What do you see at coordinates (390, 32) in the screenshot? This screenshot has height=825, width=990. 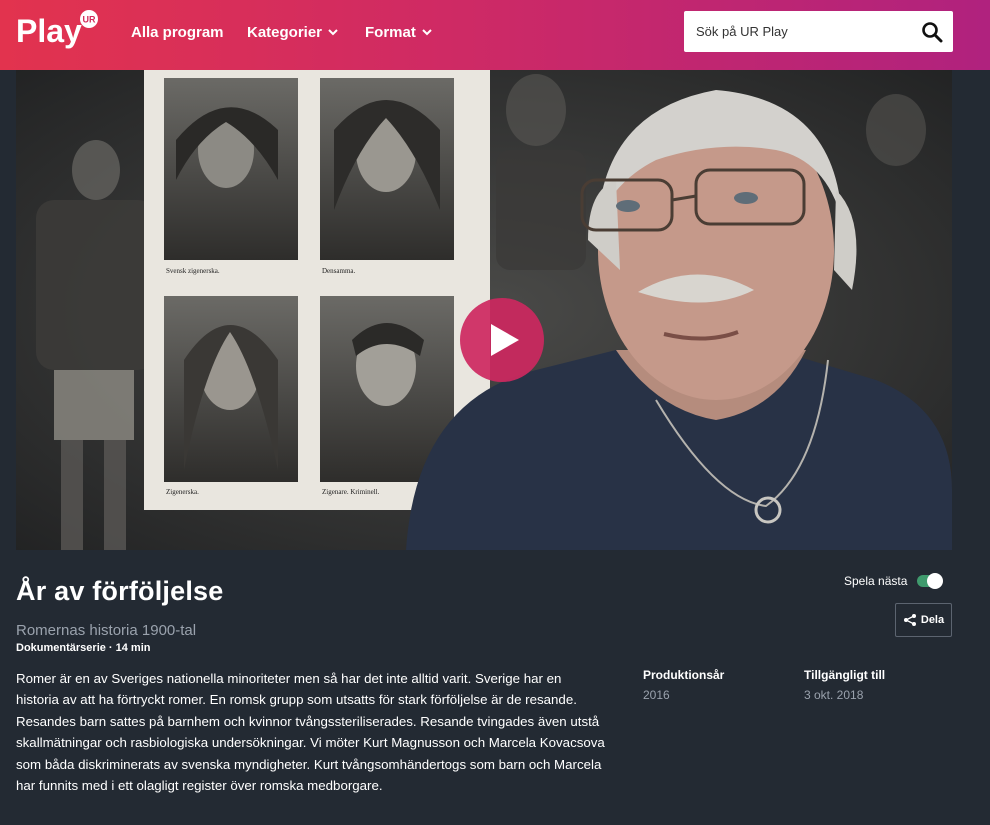 I see `nav-format-label: Format` at bounding box center [390, 32].